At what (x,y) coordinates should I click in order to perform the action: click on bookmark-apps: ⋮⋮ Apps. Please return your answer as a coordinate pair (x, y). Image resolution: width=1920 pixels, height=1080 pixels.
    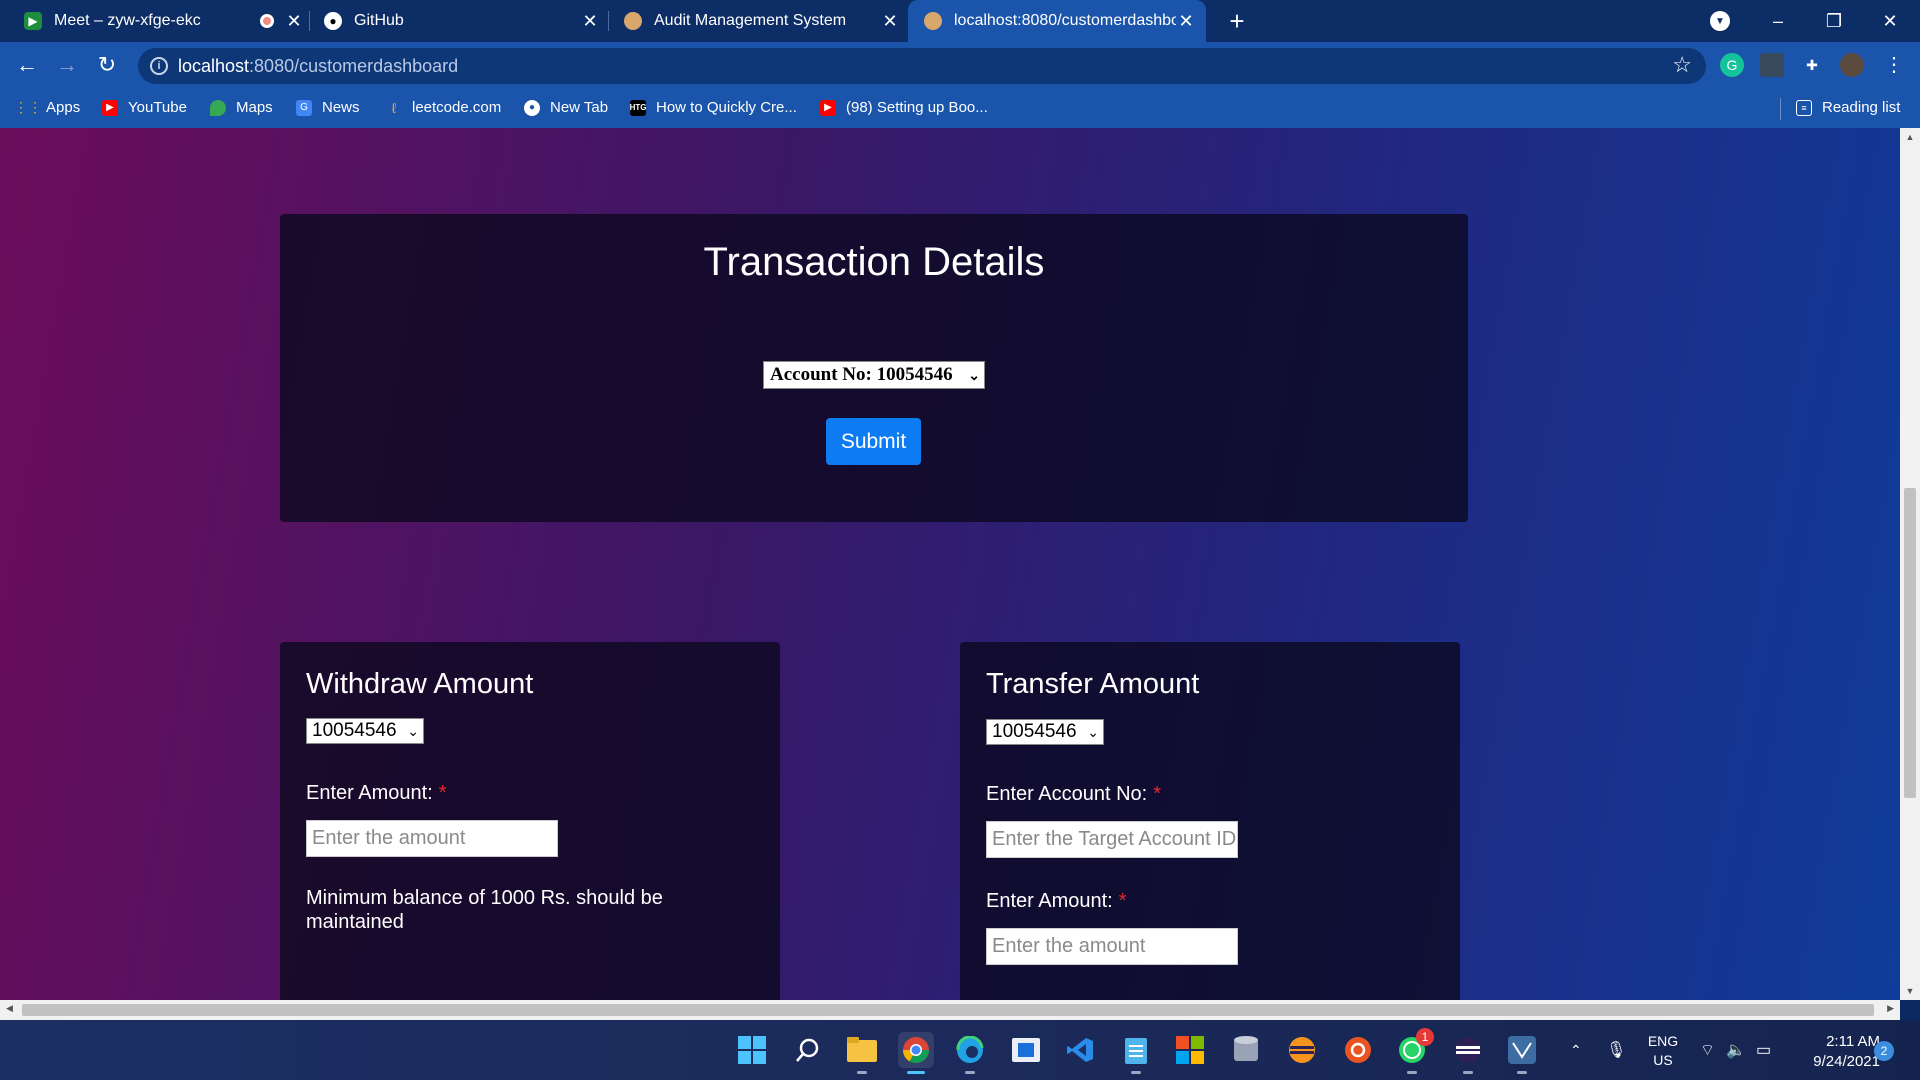
    Looking at the image, I should click on (47, 107).